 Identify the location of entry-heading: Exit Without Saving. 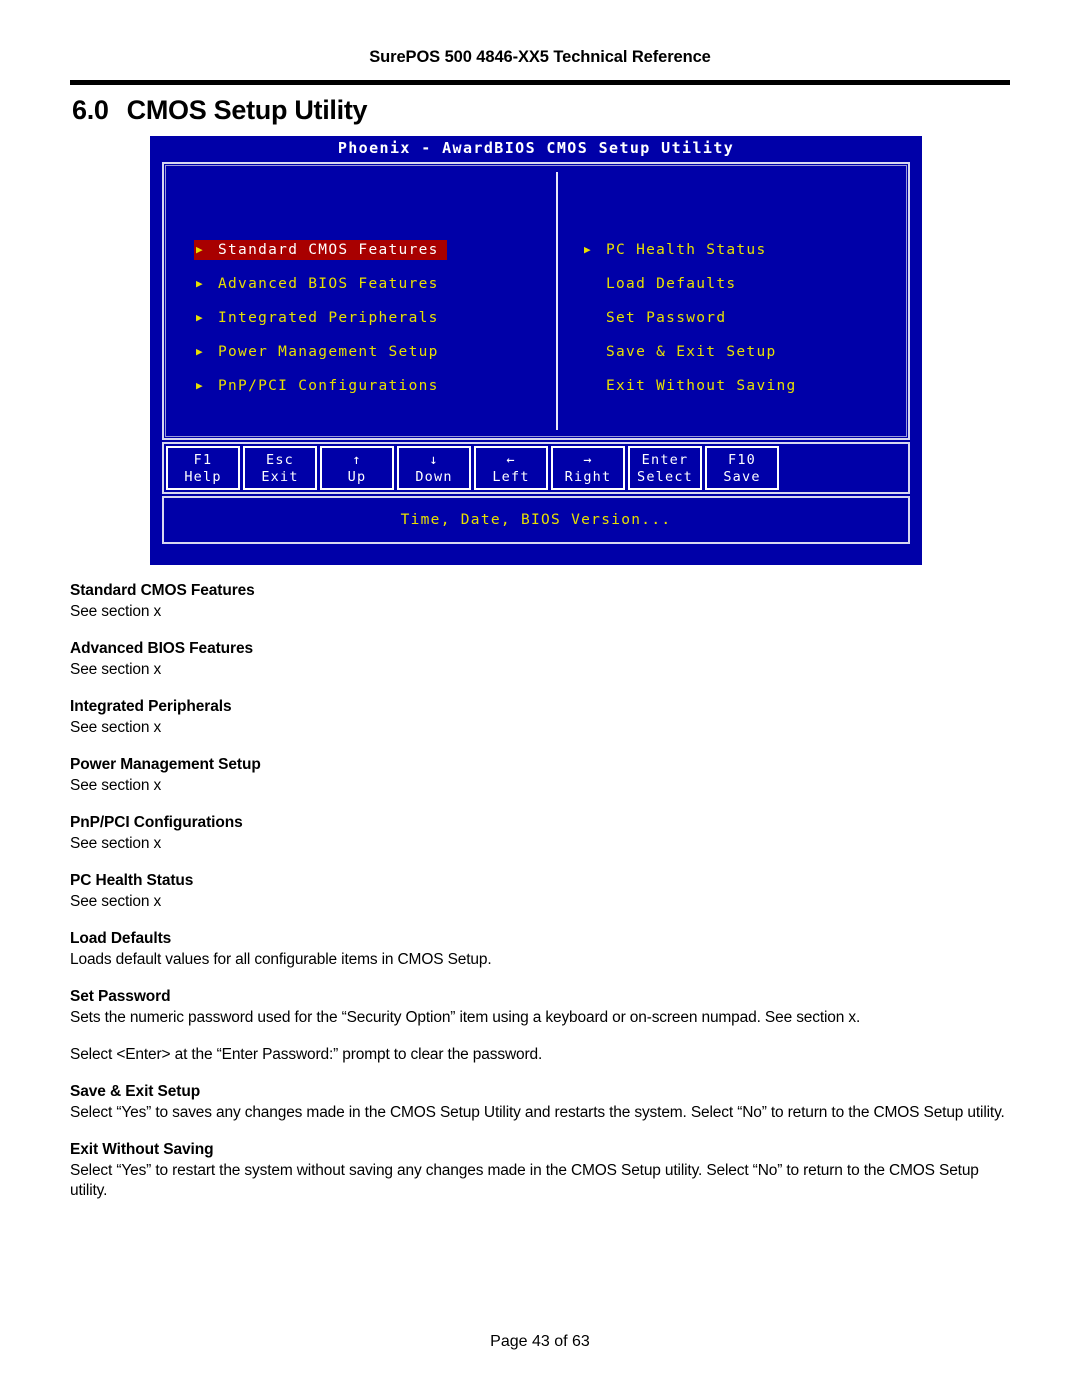
(142, 1149).